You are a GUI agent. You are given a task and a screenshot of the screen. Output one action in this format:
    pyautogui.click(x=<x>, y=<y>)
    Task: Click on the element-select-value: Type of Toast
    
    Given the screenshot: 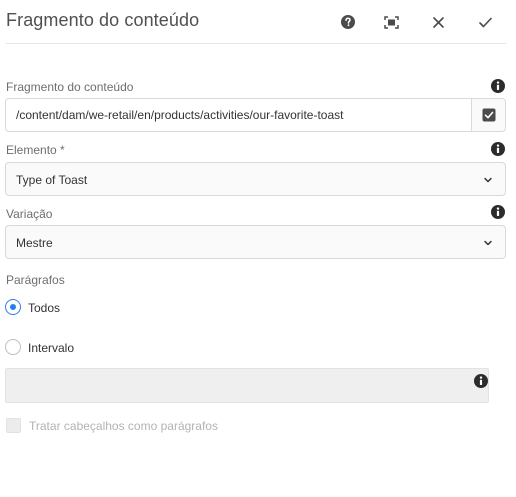 What is the action you would take?
    pyautogui.click(x=52, y=180)
    